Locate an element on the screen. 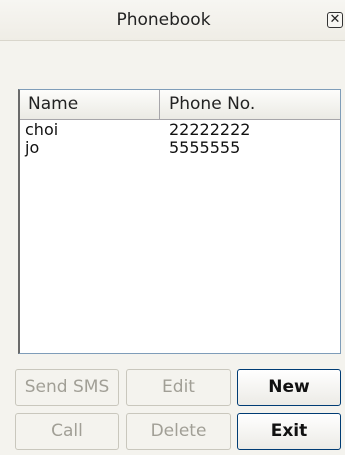 The height and width of the screenshot is (455, 345). call-button: Call is located at coordinates (67, 431).